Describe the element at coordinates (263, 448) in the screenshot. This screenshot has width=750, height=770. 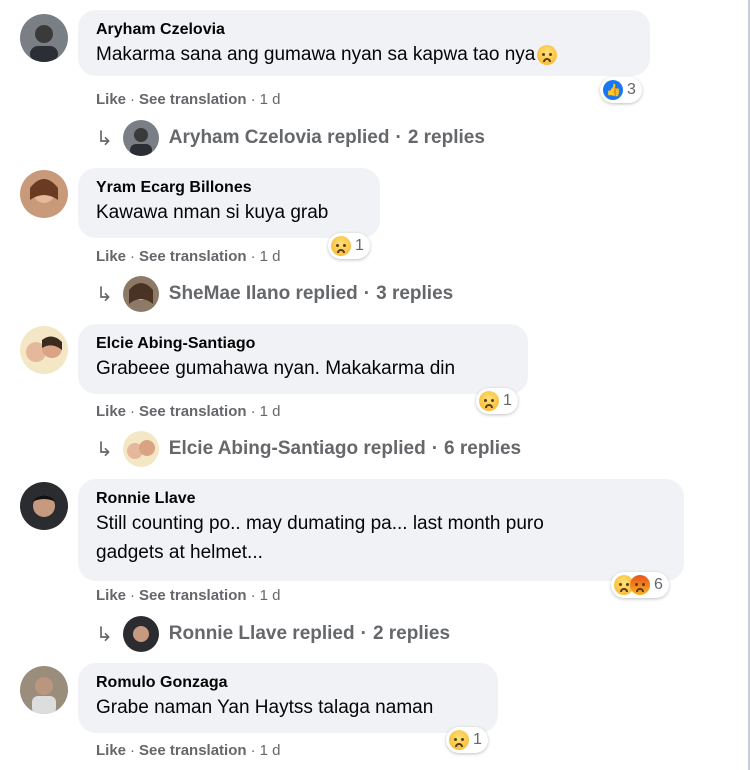
I see `reply-author: Elcie Abing-Santiago` at that location.